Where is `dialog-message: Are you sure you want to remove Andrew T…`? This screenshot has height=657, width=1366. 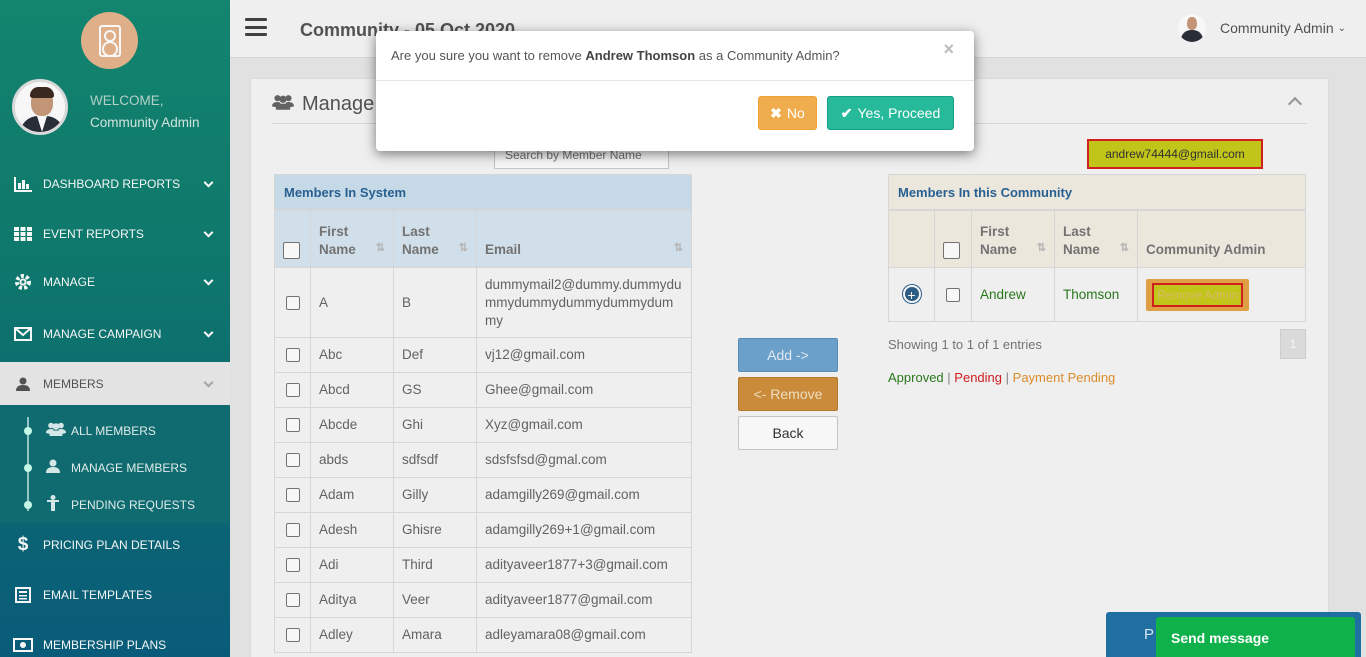 dialog-message: Are you sure you want to remove Andrew T… is located at coordinates (615, 55).